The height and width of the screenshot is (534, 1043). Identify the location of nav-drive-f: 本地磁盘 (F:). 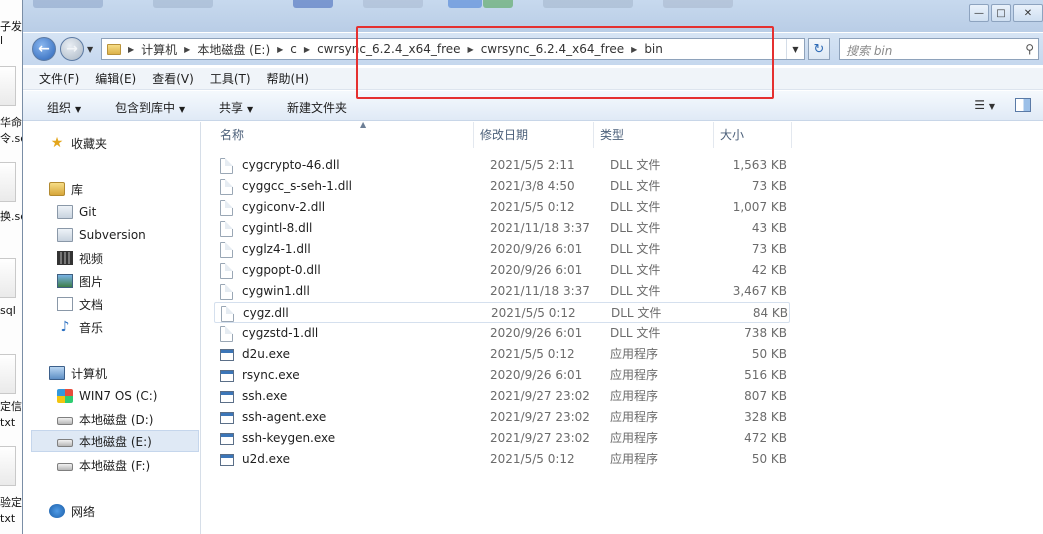
(103, 465).